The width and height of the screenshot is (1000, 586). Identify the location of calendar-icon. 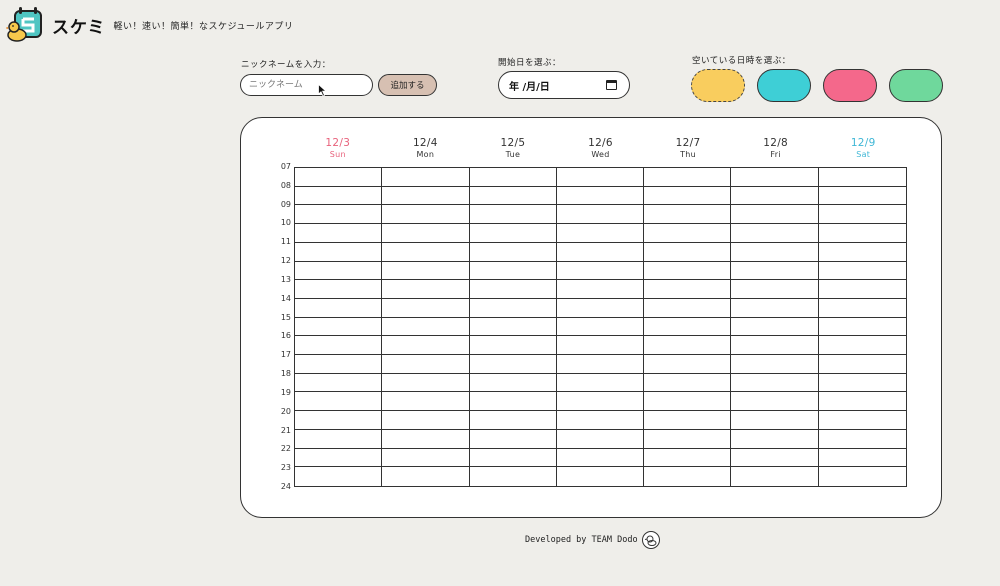
(611, 85).